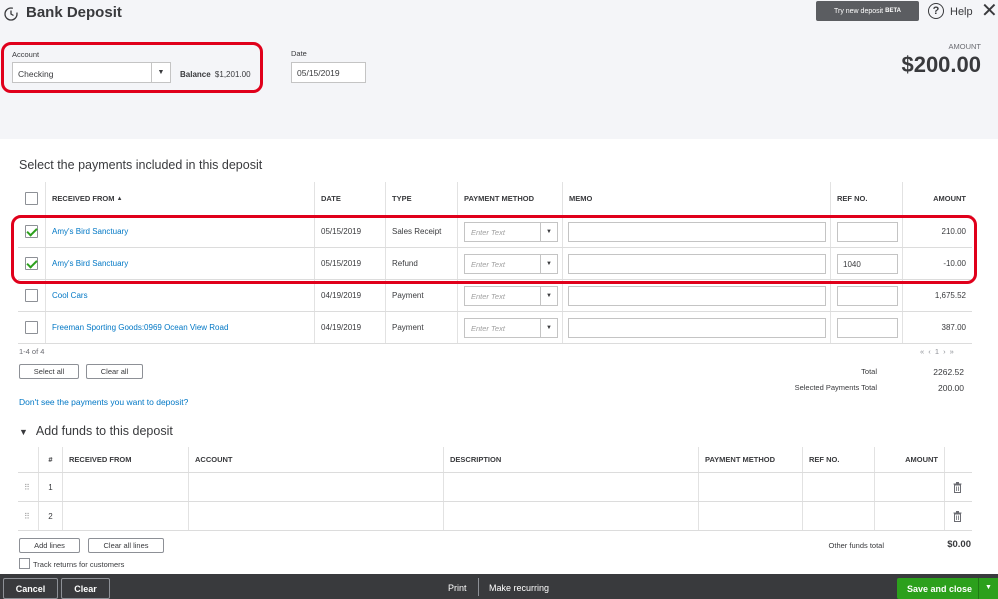 This screenshot has width=998, height=599. Describe the element at coordinates (349, 231) in the screenshot. I see `row-date: 05/15/2019` at that location.